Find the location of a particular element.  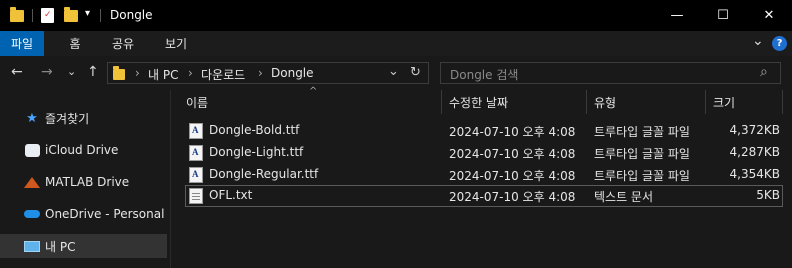

ribbon-tabs: 파일 홈 공유 보기 ⌄ ? is located at coordinates (396, 43).